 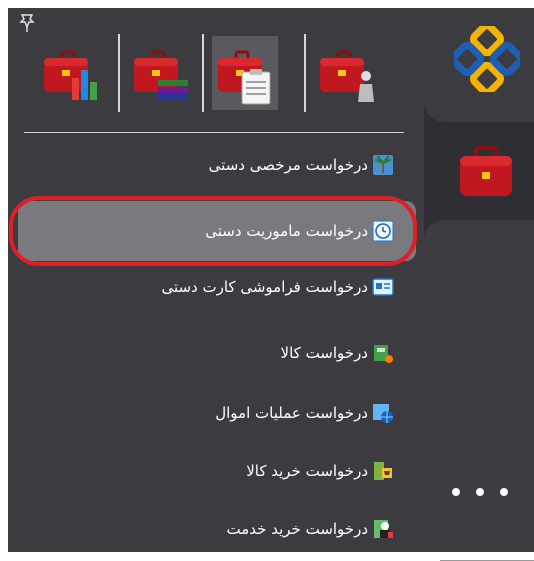 What do you see at coordinates (383, 287) in the screenshot?
I see `id-card-icon` at bounding box center [383, 287].